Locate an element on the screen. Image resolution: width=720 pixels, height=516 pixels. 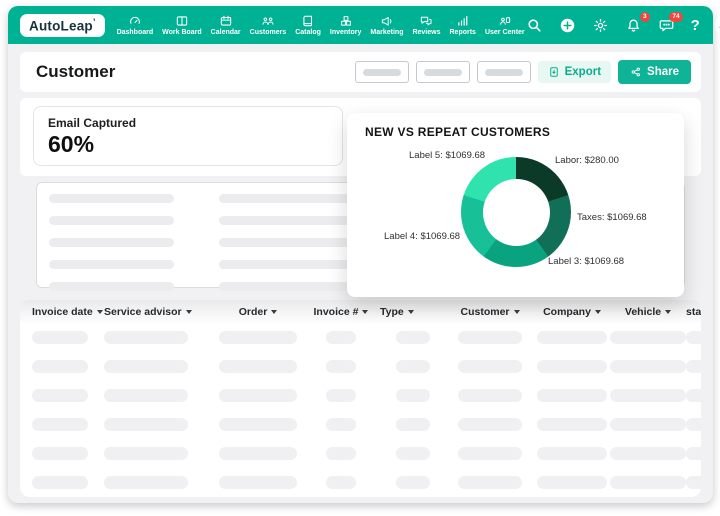
nav-item-work-board: Work Board is located at coordinates (182, 25).